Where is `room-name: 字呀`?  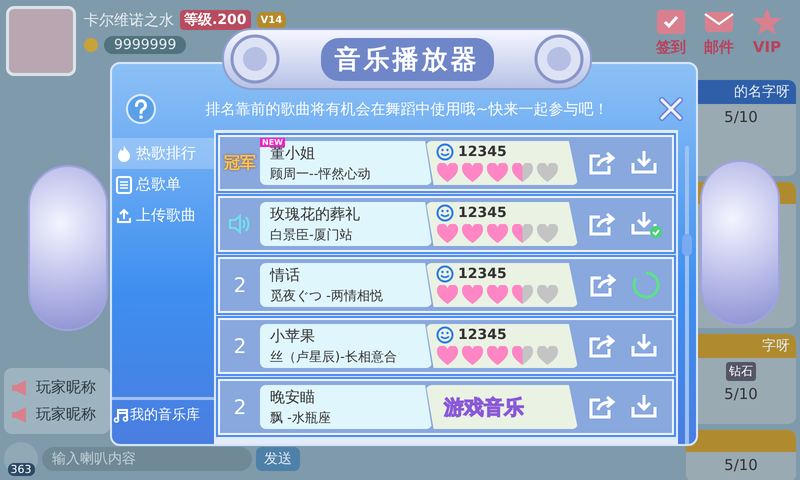 room-name: 字呀 is located at coordinates (776, 346).